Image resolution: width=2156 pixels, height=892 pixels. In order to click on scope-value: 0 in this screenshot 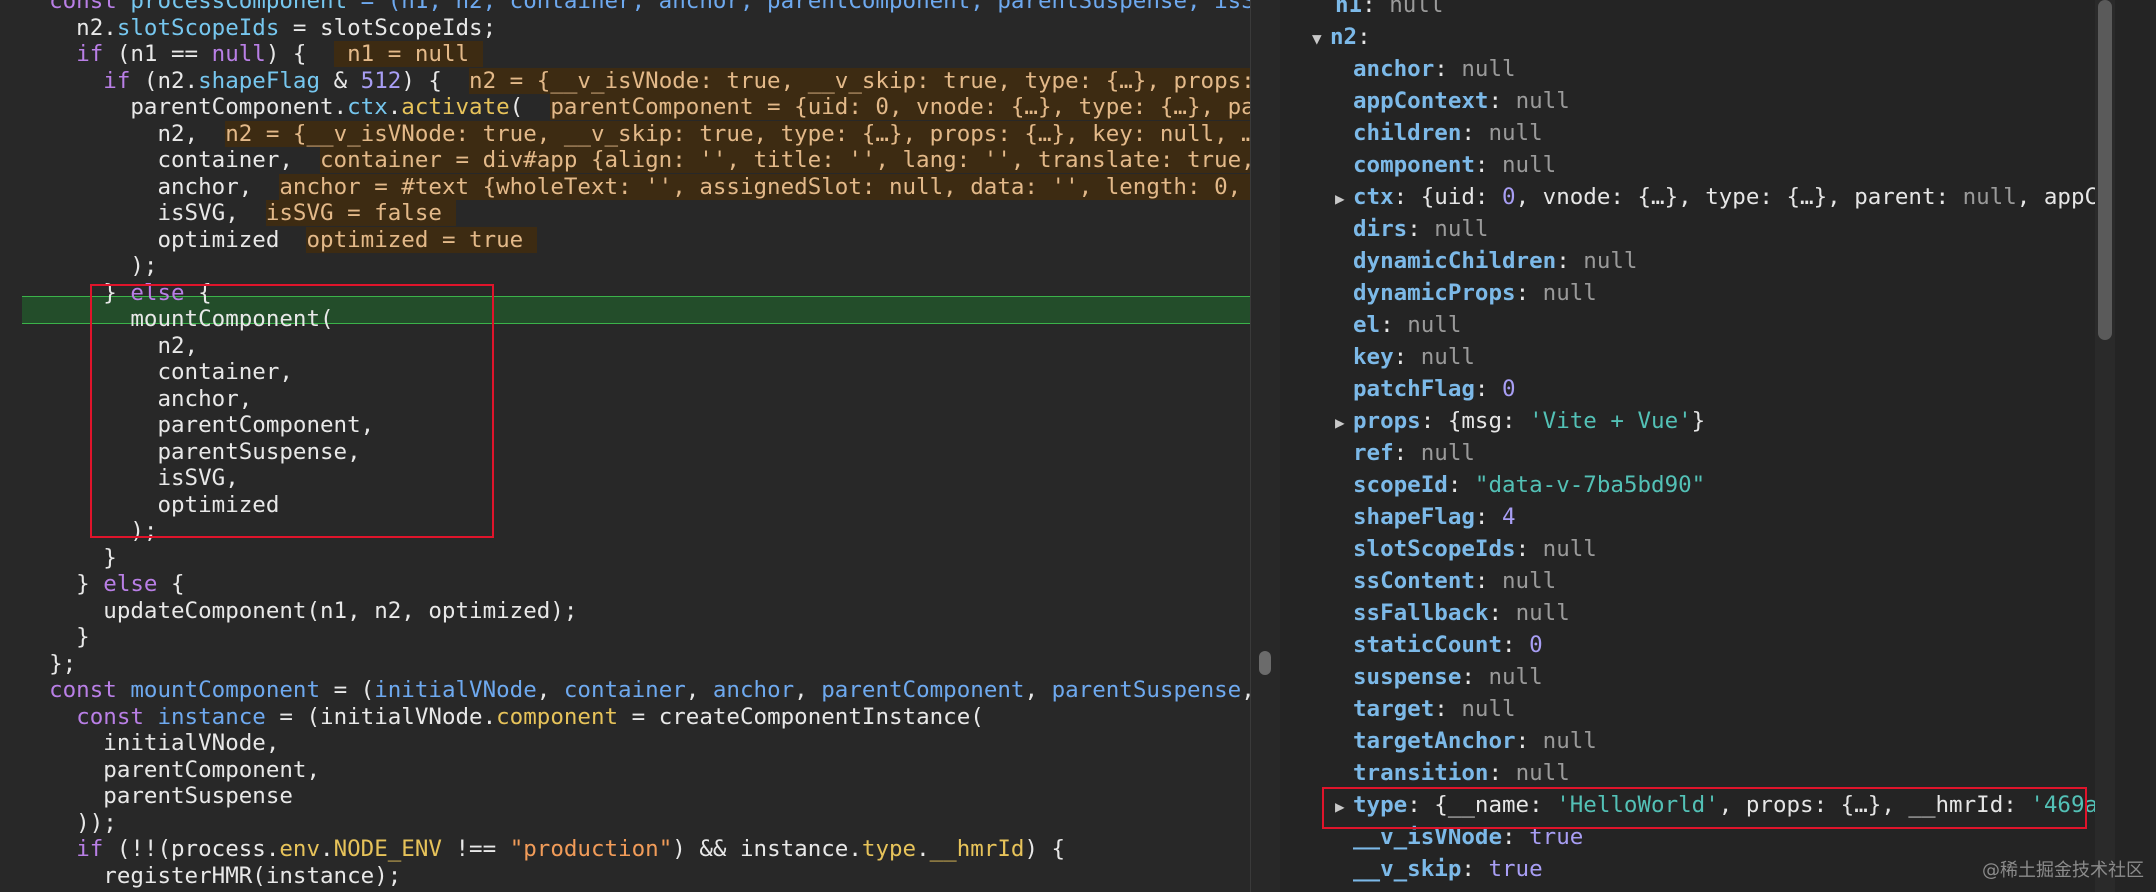, I will do `click(1509, 197)`.